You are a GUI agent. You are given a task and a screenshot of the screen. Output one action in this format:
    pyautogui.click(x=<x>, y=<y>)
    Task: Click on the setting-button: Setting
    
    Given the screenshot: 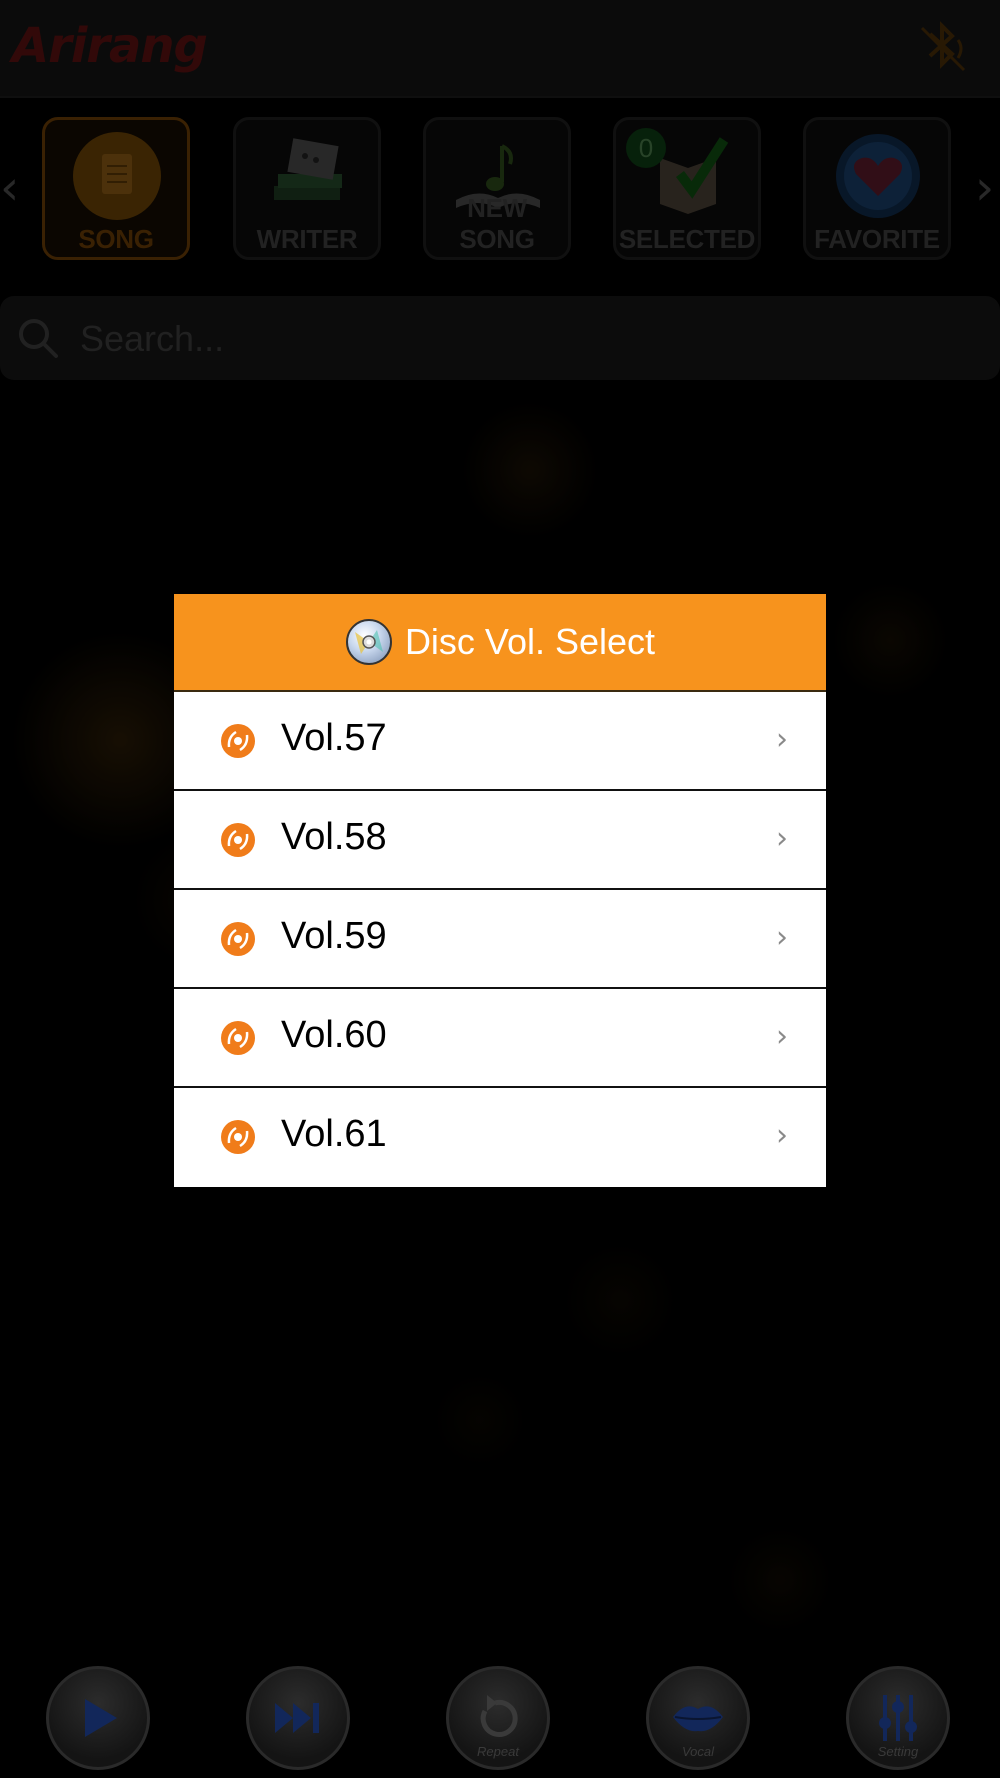 What is the action you would take?
    pyautogui.click(x=898, y=1718)
    